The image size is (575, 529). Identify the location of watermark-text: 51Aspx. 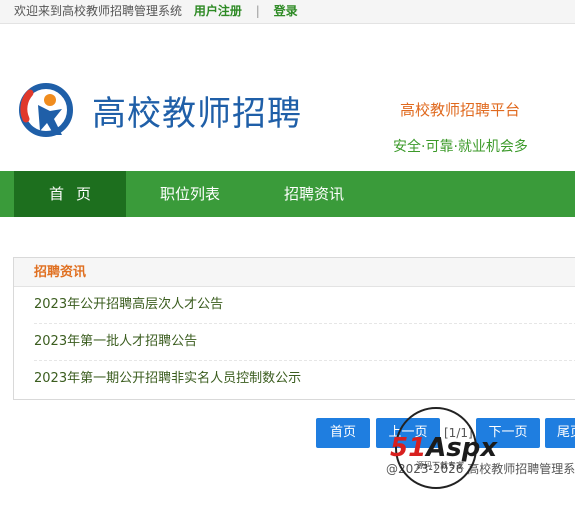
(444, 448).